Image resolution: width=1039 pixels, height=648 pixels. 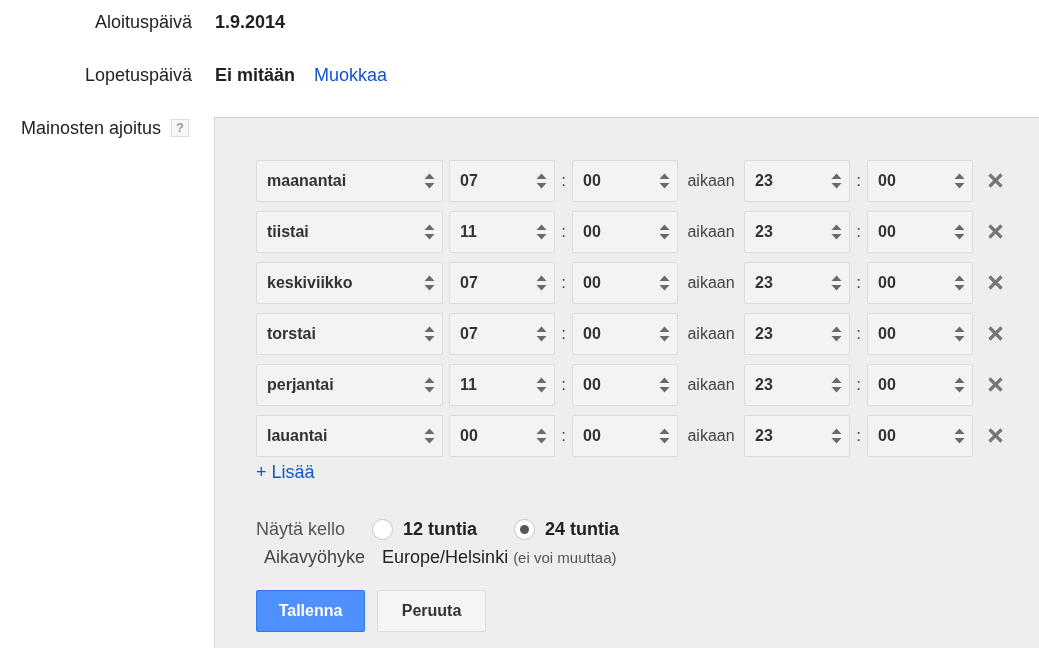 I want to click on timezone-label: Aikavyöhyke, so click(x=315, y=557).